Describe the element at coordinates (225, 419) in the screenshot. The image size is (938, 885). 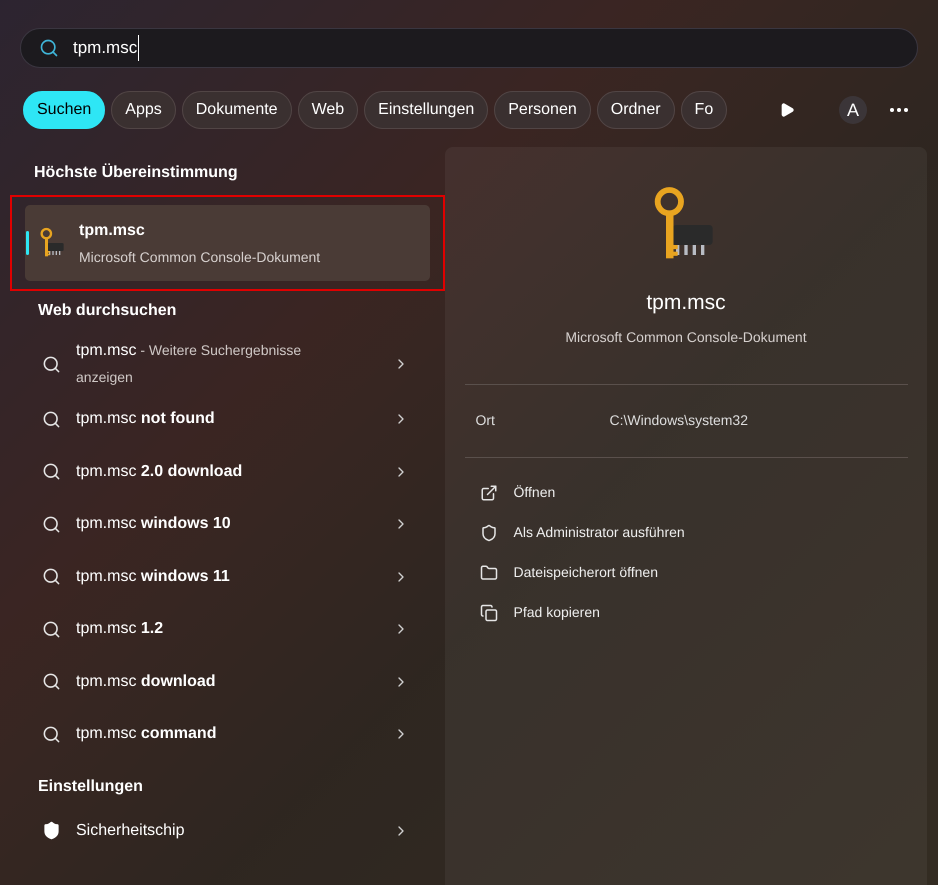
I see `web-suggestion: tpm.msc not found` at that location.